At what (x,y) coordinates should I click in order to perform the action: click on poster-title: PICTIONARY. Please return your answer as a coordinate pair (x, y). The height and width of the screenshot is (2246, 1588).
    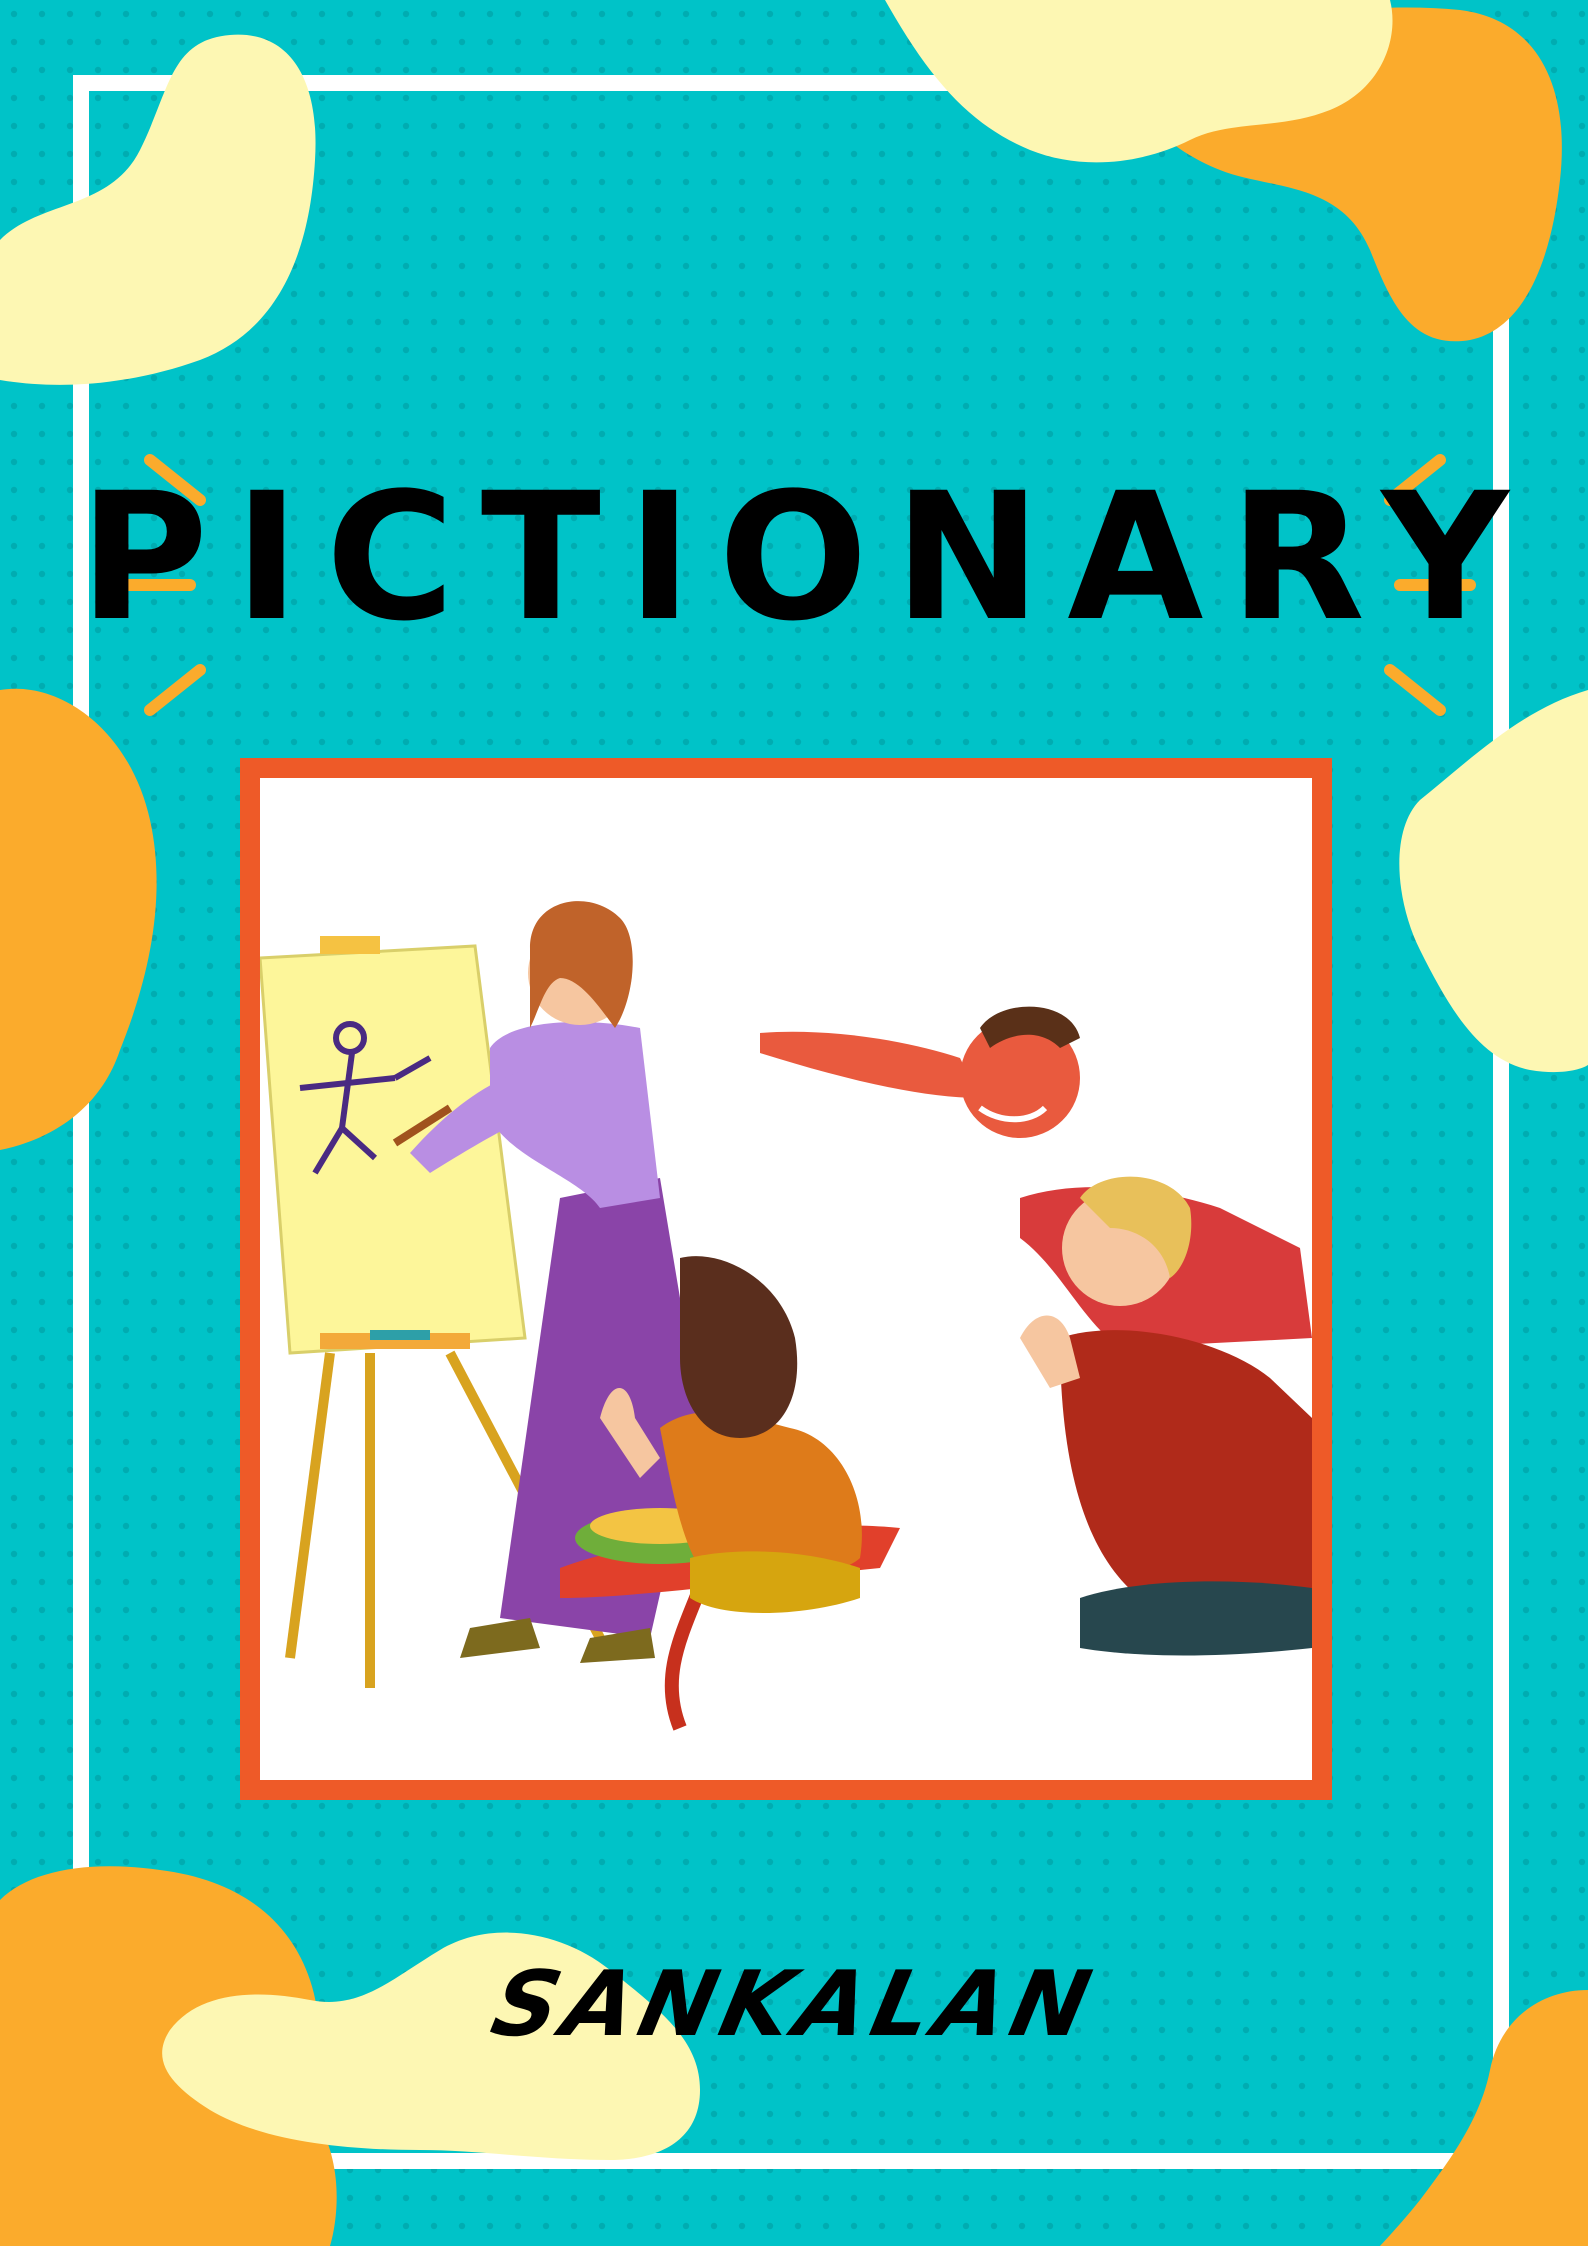
    Looking at the image, I should click on (807, 557).